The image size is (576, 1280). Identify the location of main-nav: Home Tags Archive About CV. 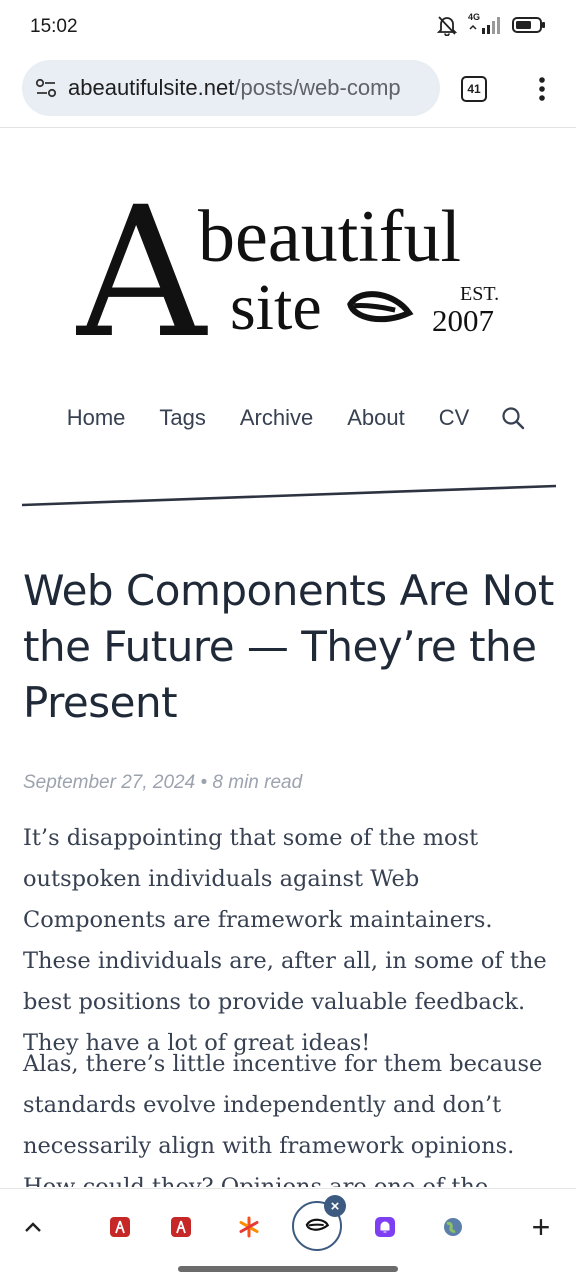
(288, 418).